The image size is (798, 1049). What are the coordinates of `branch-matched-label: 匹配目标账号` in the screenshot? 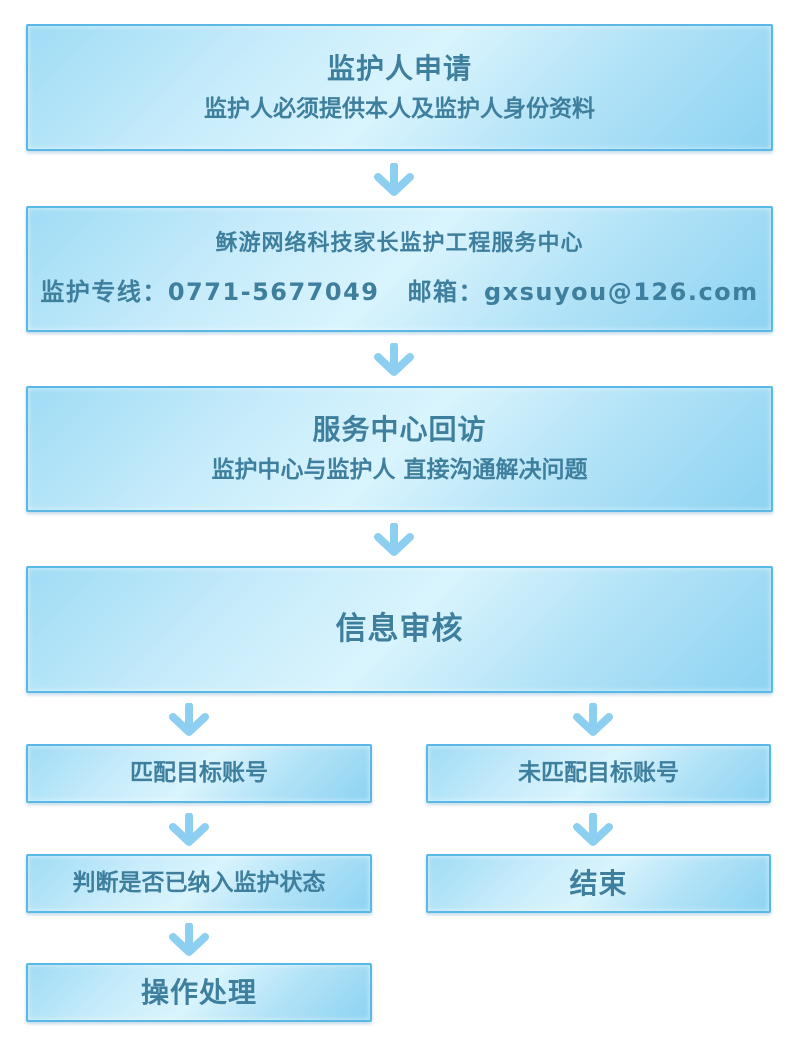 It's located at (199, 772).